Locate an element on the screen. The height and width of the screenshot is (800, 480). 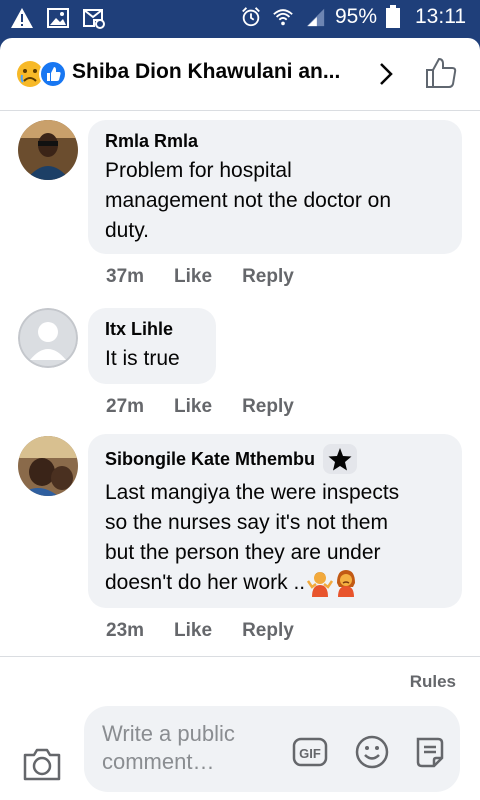
comment-text: It is true is located at coordinates (142, 358).